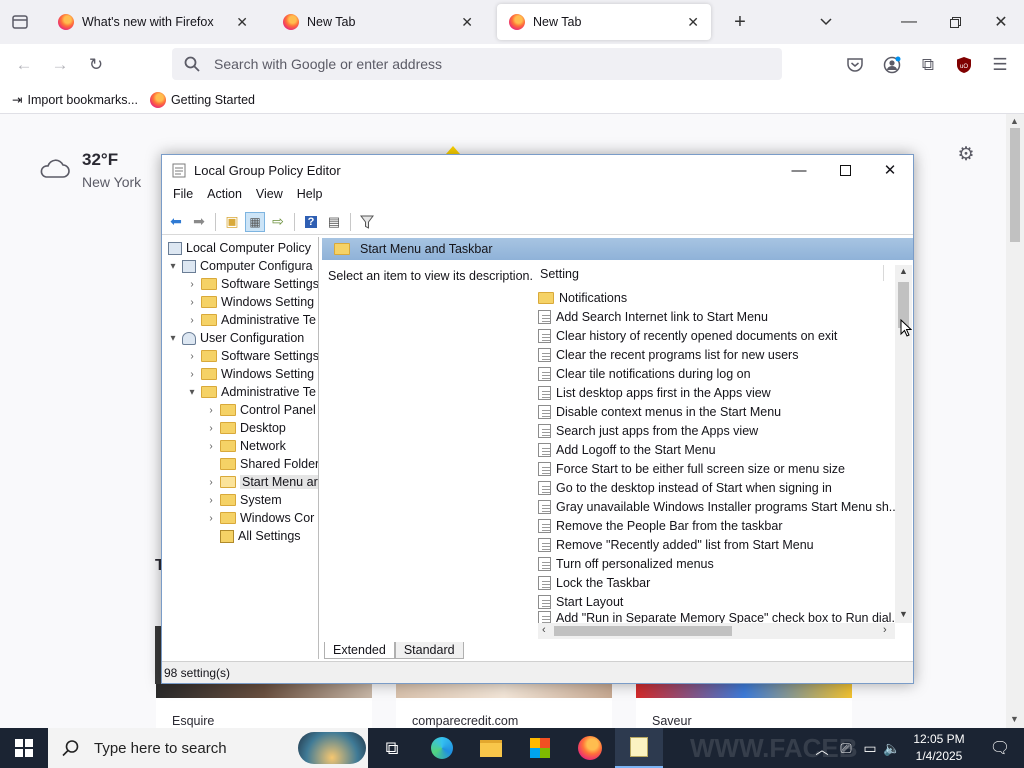 The image size is (1024, 768). What do you see at coordinates (310, 197) in the screenshot?
I see `menu-help: Help` at bounding box center [310, 197].